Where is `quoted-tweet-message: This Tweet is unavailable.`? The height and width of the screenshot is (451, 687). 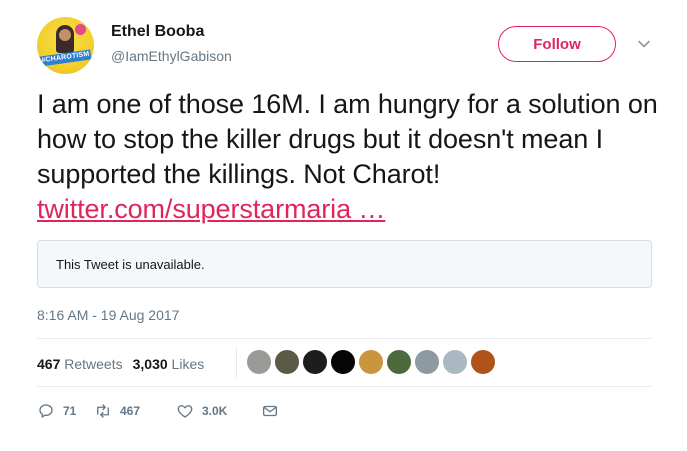 quoted-tweet-message: This Tweet is unavailable. is located at coordinates (130, 264).